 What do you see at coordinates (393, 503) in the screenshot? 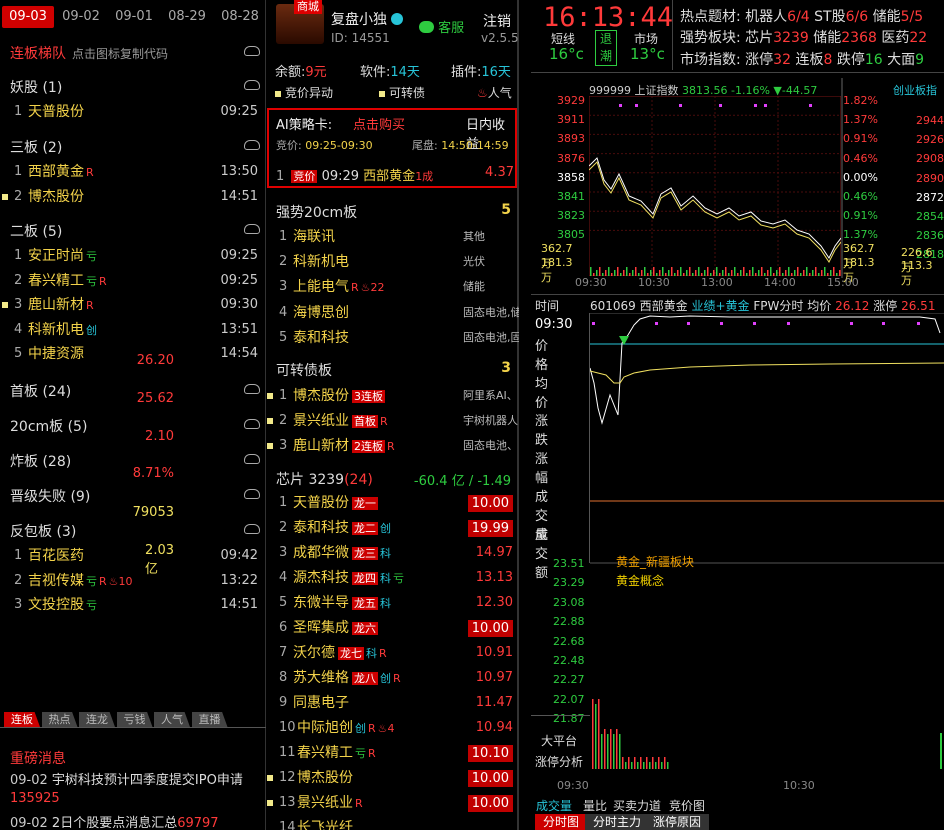
I see `list-item: 1 天普股份 龙一 10.00` at bounding box center [393, 503].